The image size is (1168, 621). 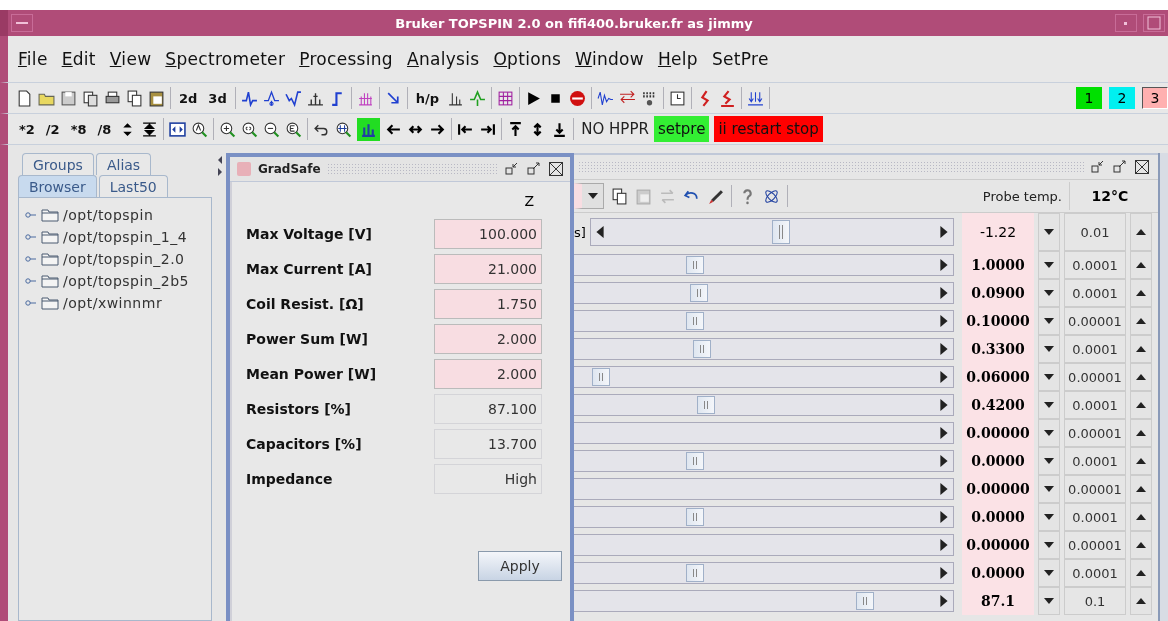 I want to click on zoom-out-icon, so click(x=272, y=129).